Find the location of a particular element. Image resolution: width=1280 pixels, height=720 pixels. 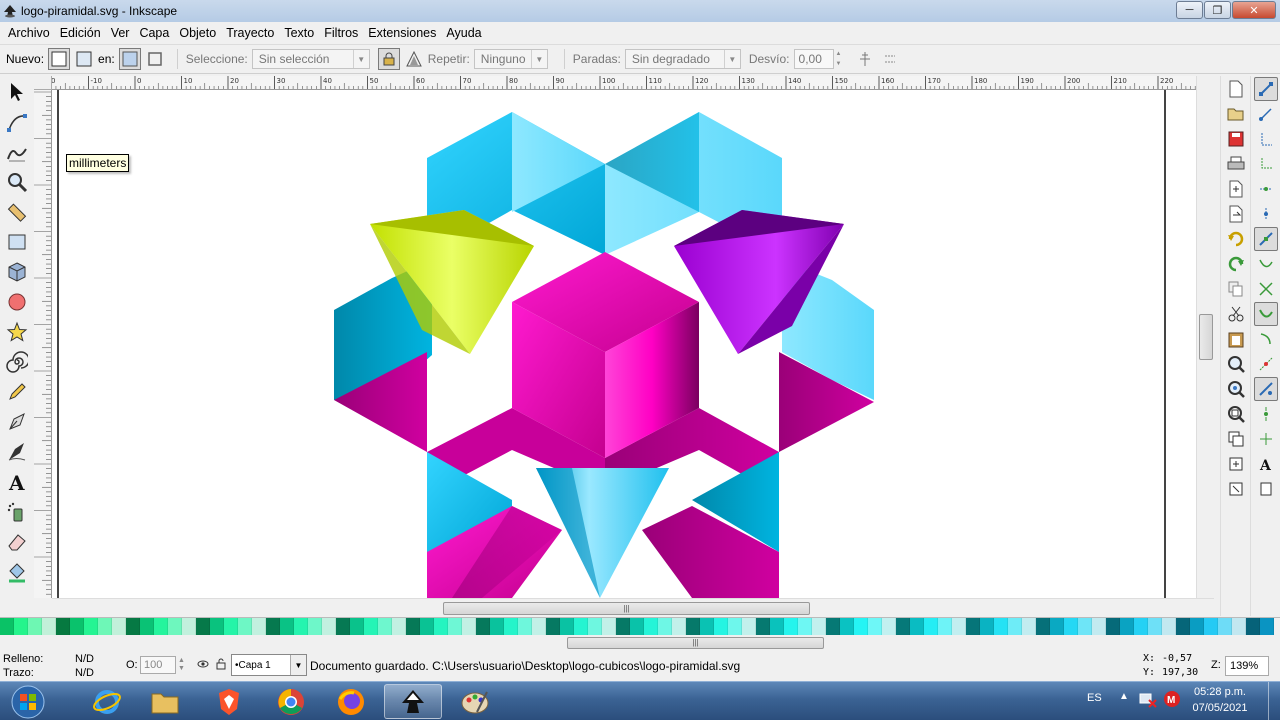

snap-intersection-button is located at coordinates (1266, 289).